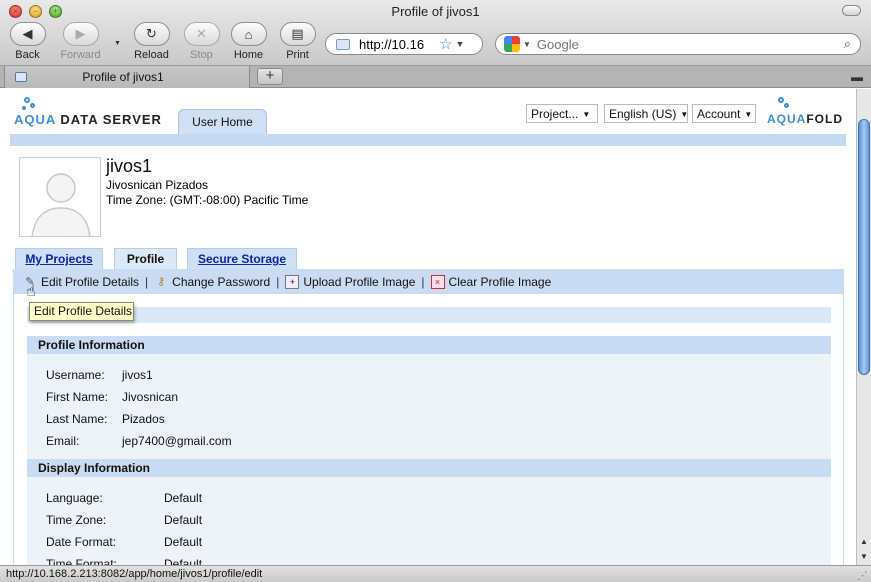 Image resolution: width=871 pixels, height=582 pixels. What do you see at coordinates (428, 140) in the screenshot?
I see `header-band` at bounding box center [428, 140].